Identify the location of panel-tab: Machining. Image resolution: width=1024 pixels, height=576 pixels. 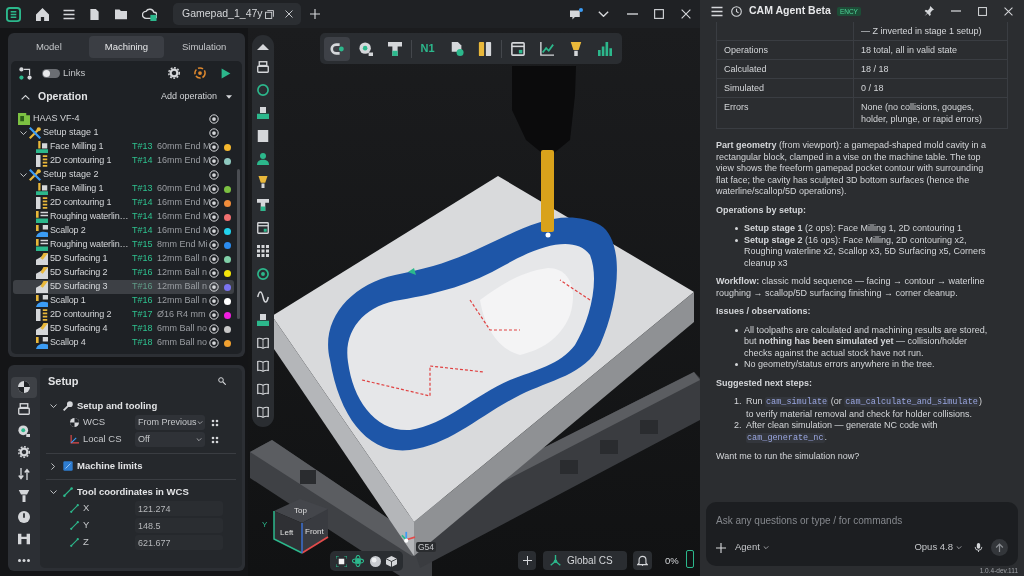
(126, 47).